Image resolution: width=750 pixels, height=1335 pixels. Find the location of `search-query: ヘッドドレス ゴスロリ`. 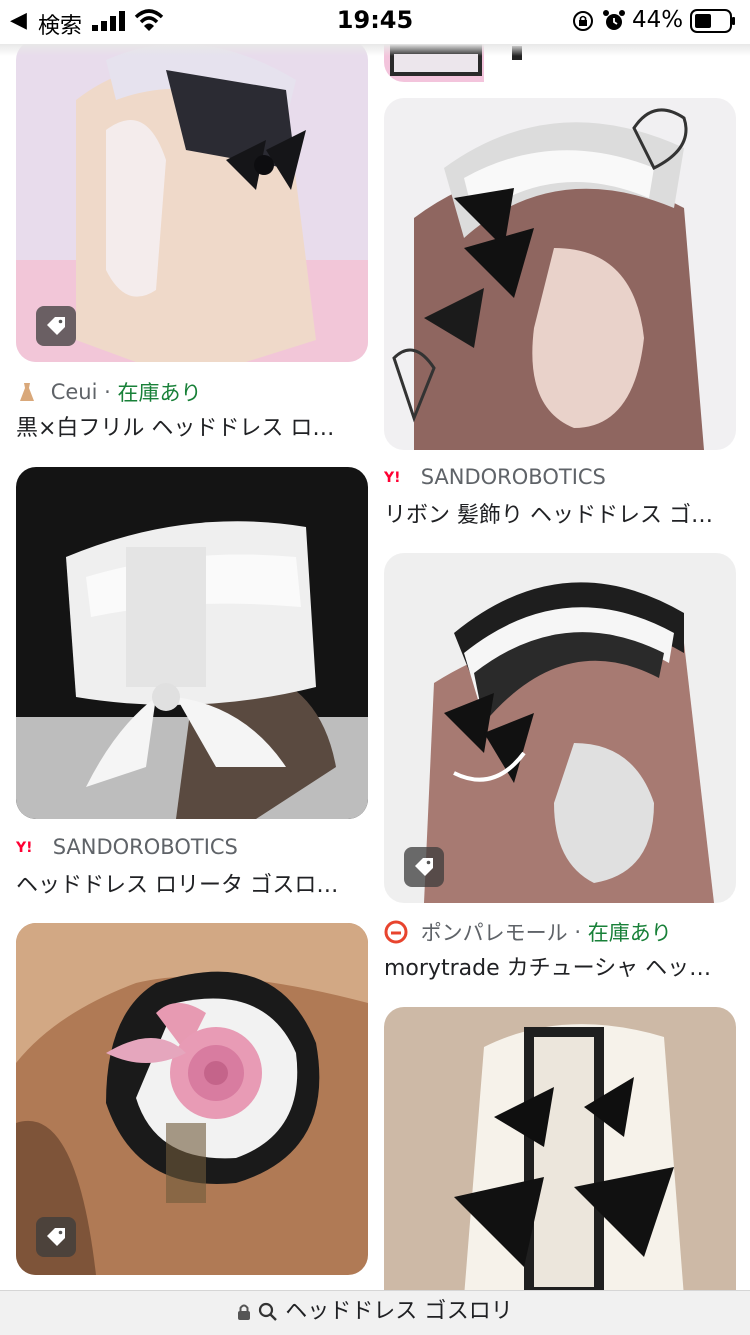

search-query: ヘッドドレス ゴスロリ is located at coordinates (398, 1311).